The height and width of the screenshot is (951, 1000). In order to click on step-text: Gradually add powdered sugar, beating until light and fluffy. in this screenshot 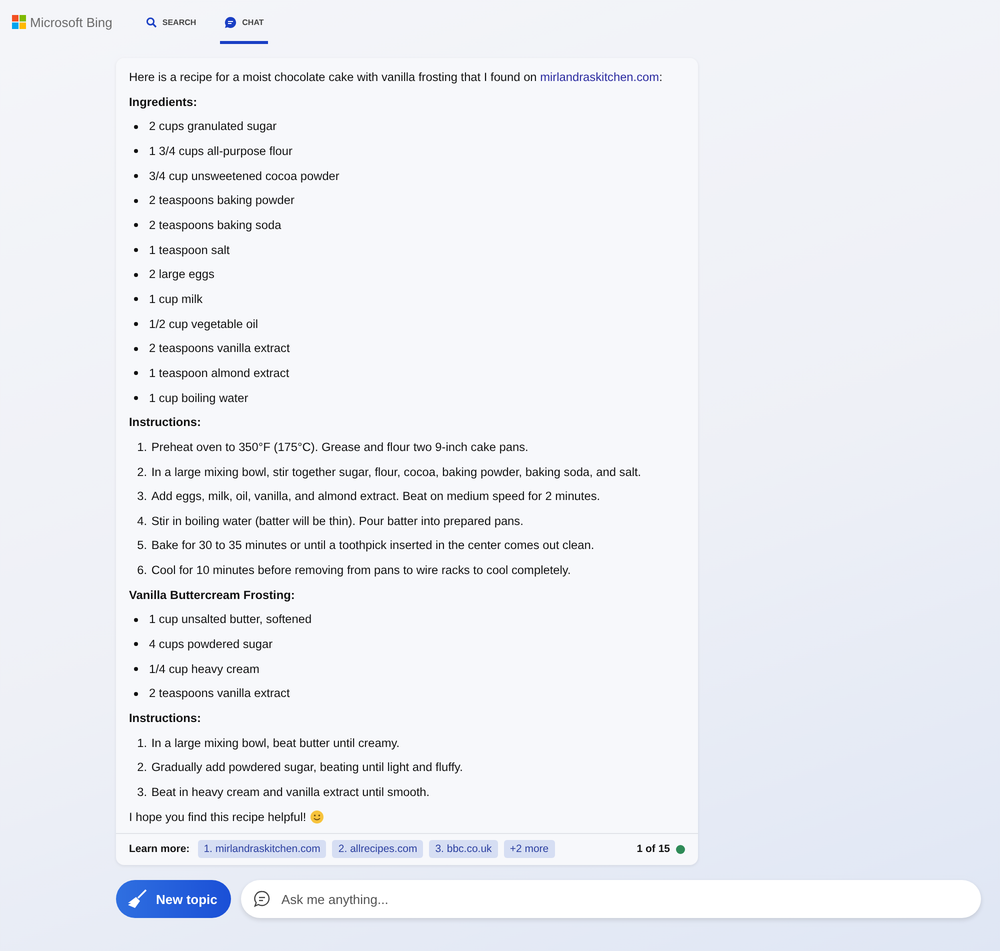, I will do `click(306, 767)`.